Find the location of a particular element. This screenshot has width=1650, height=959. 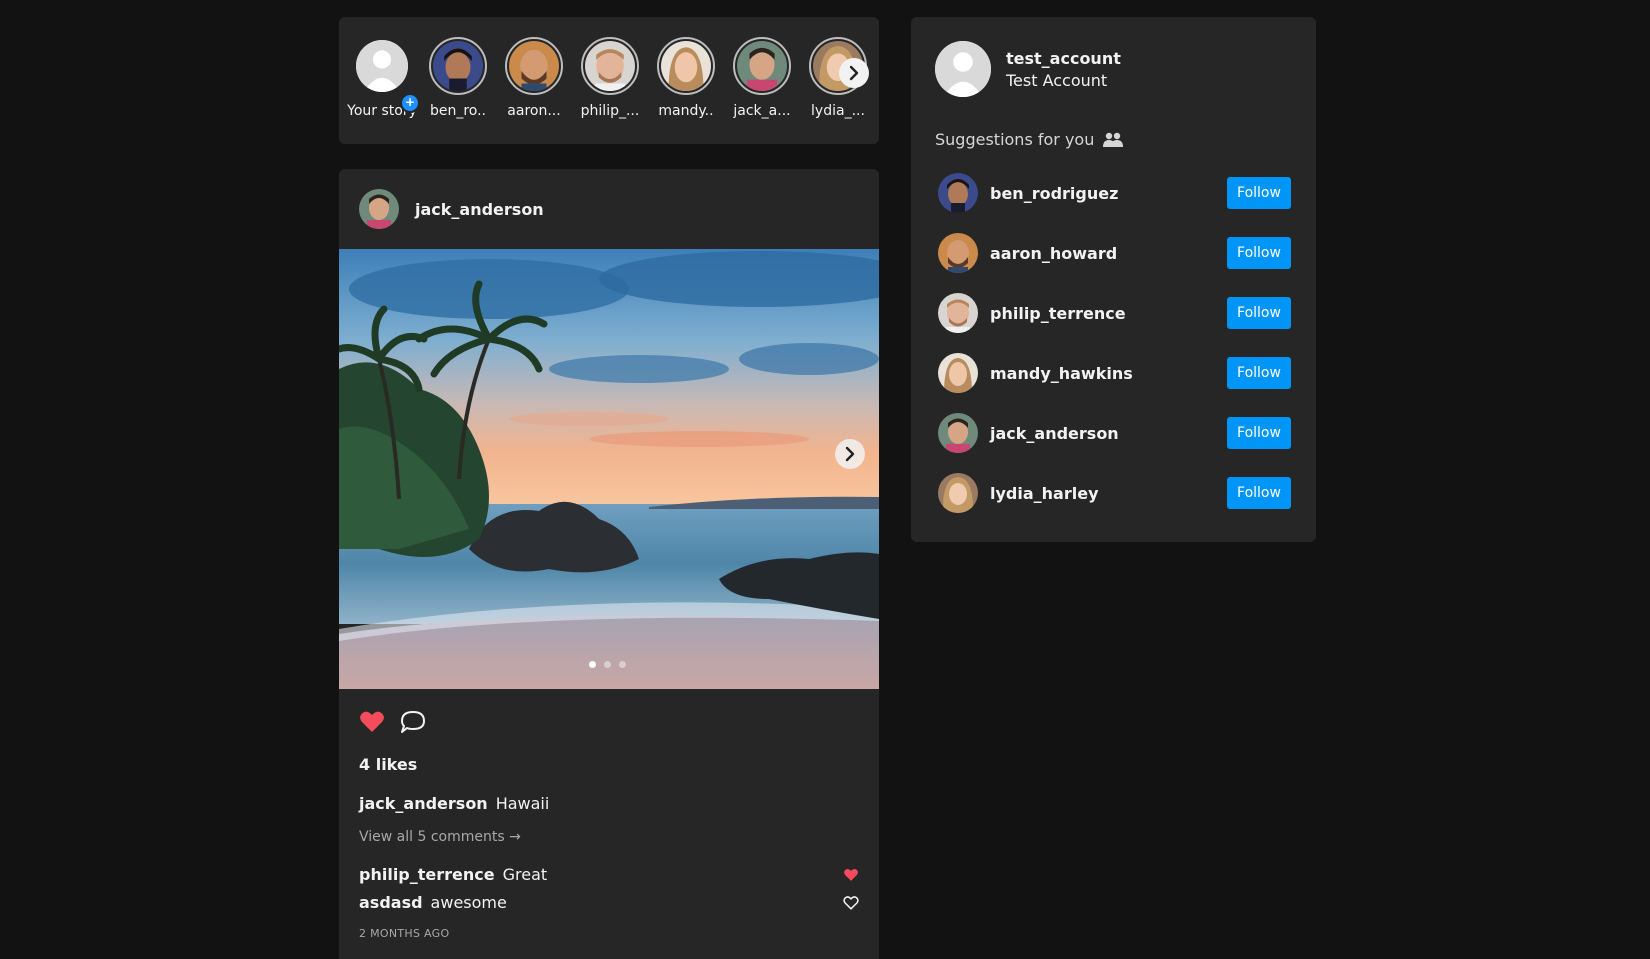

story-item: mandy.. is located at coordinates (686, 78).